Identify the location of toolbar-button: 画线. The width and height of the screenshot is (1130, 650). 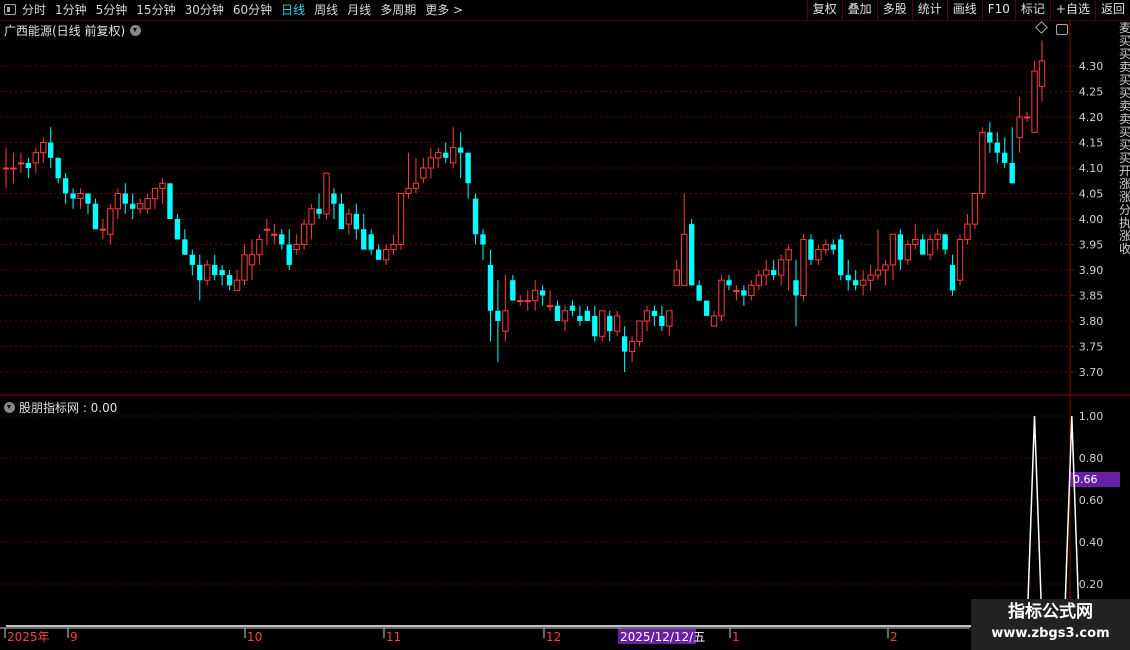
(964, 10).